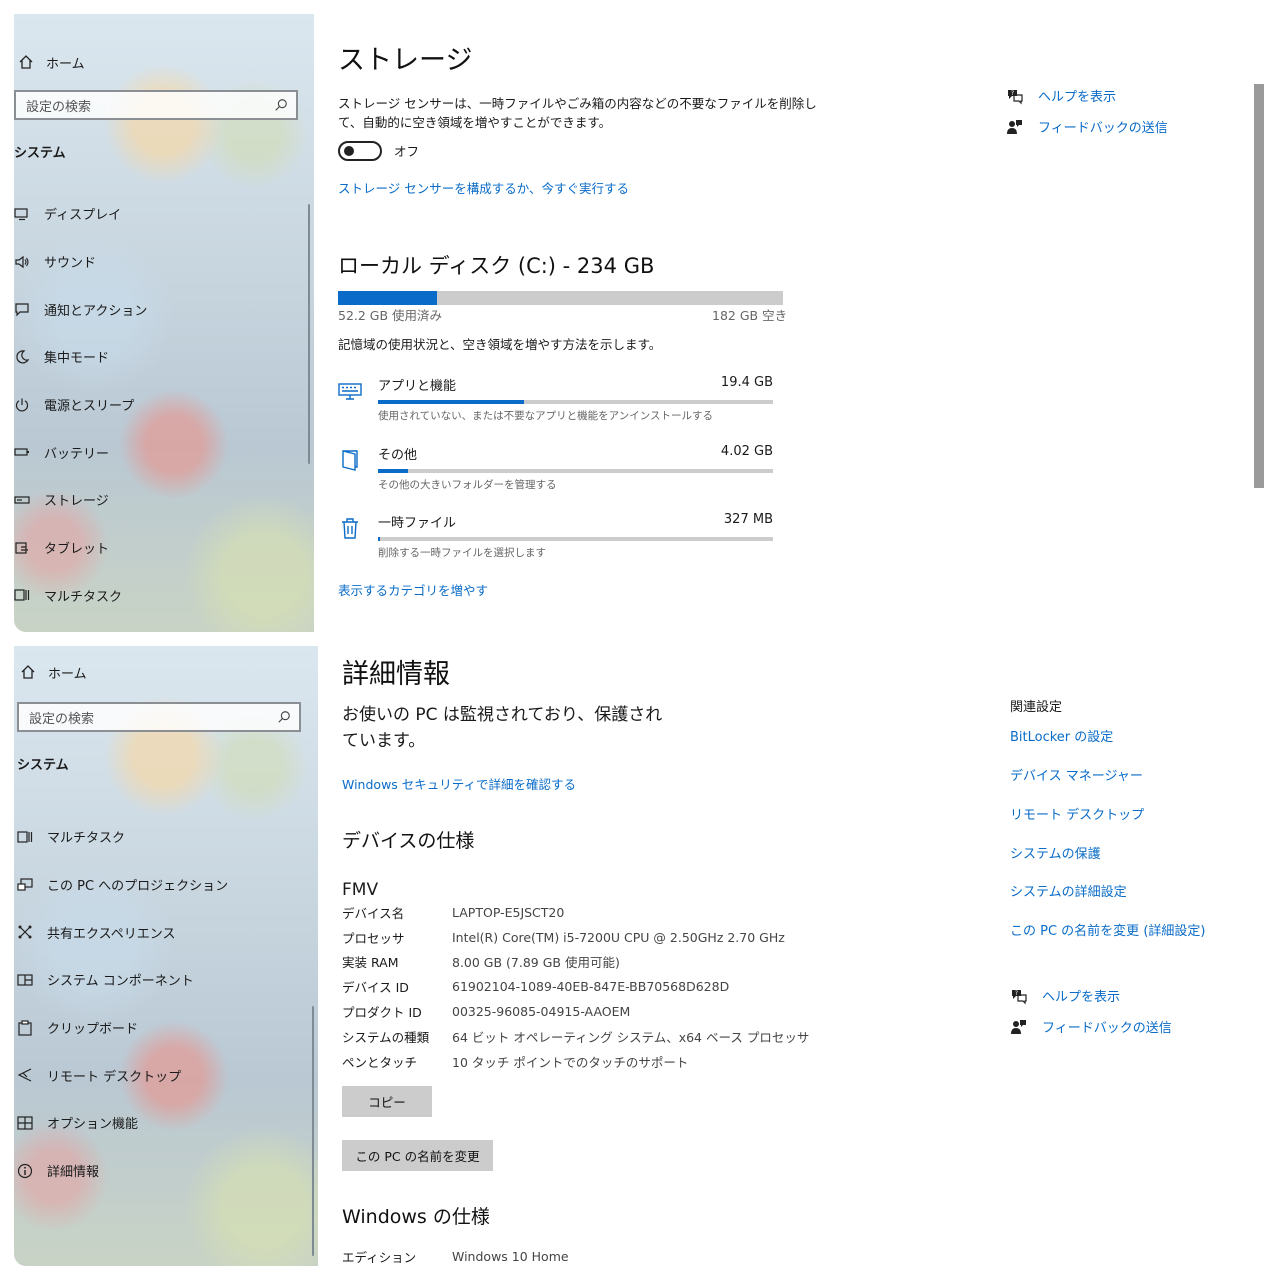 This screenshot has height=1280, width=1280. Describe the element at coordinates (1077, 813) in the screenshot. I see `related-link-remote-desktop: リモート デスクトップ` at that location.